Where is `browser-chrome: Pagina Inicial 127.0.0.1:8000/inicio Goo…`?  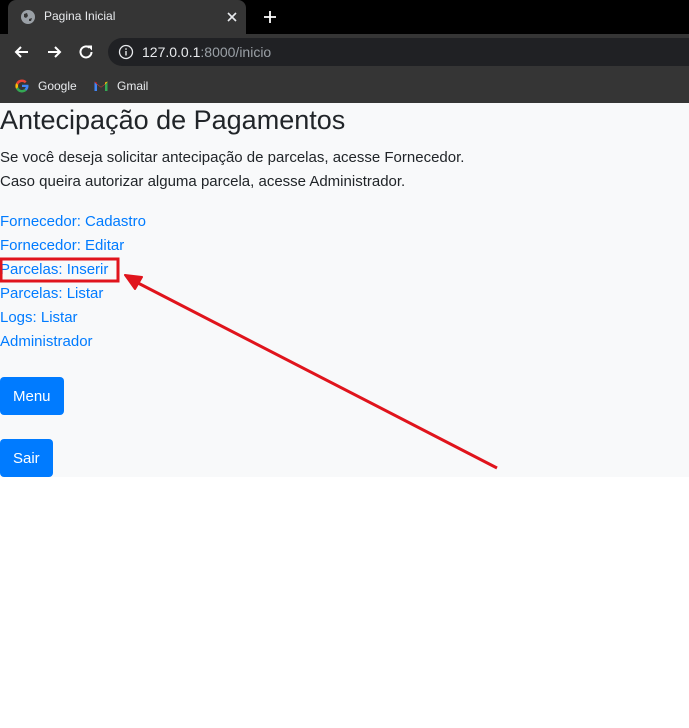
browser-chrome: Pagina Inicial 127.0.0.1:8000/inicio Goo… is located at coordinates (344, 51).